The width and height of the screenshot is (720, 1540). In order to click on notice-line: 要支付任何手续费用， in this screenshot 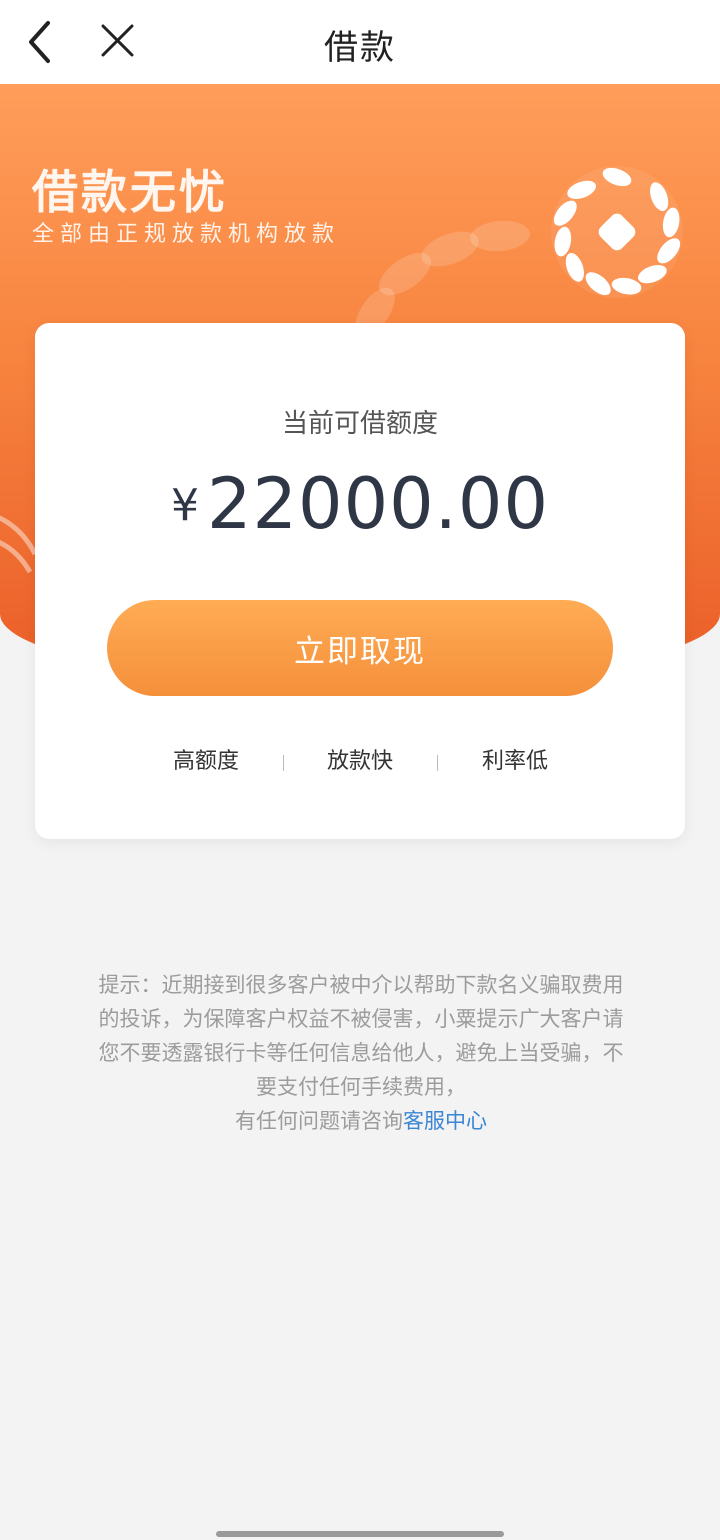, I will do `click(361, 1087)`.